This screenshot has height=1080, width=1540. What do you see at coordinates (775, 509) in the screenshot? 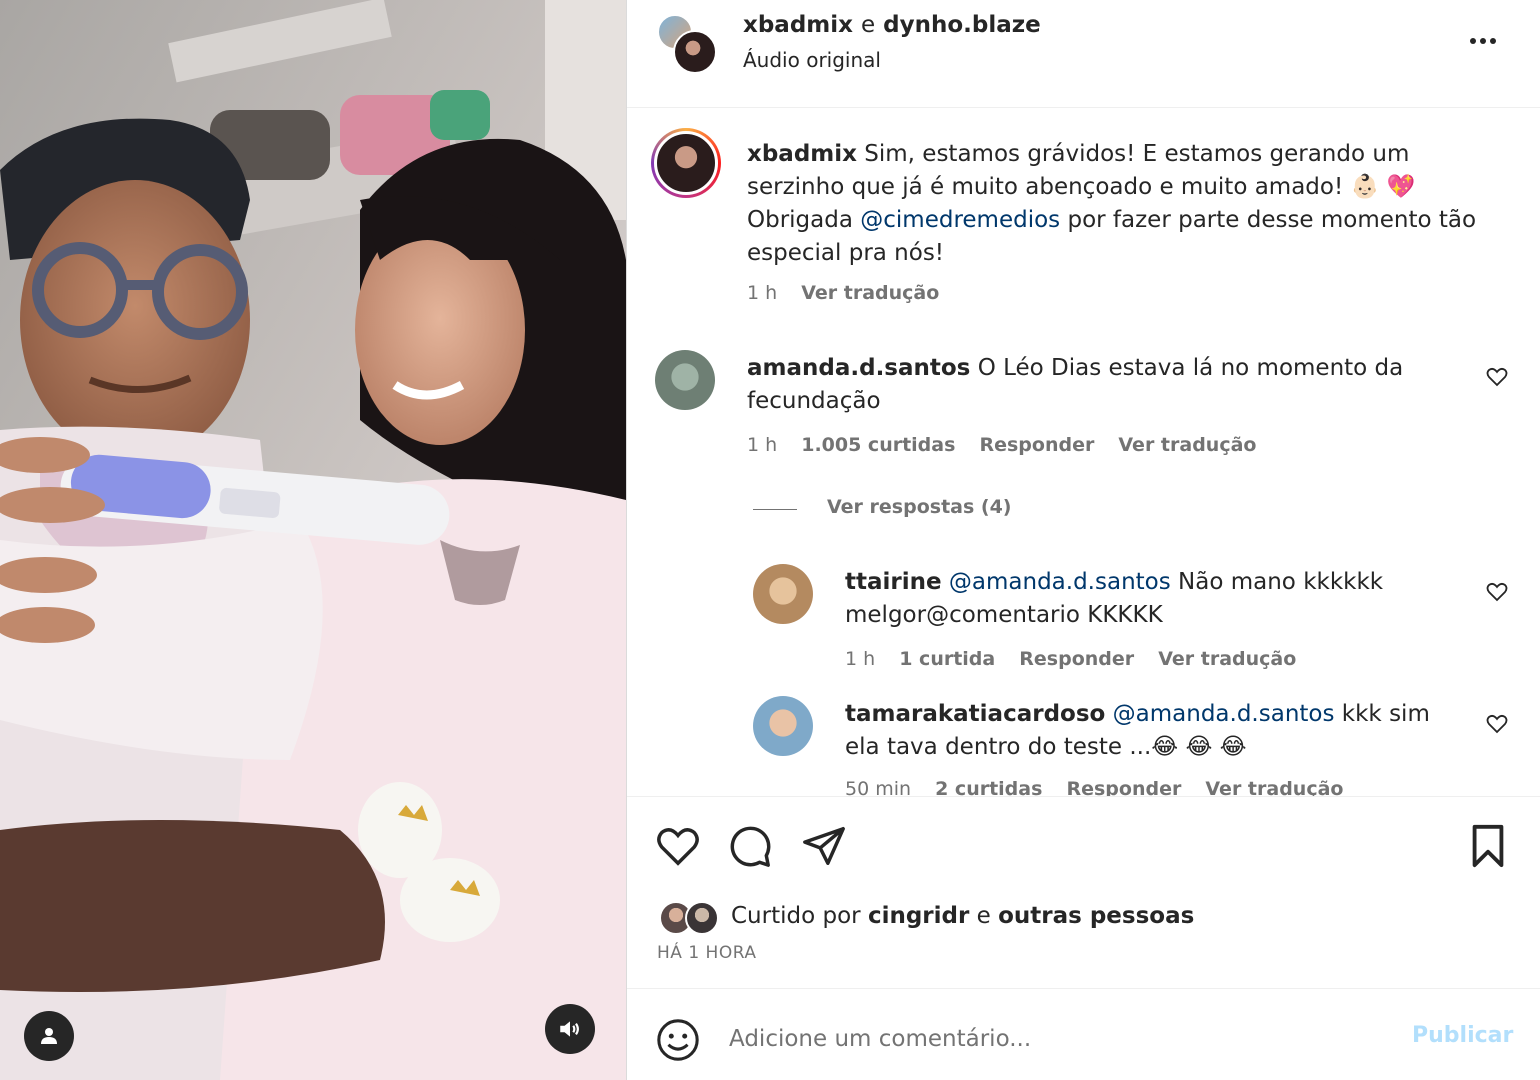
I see `replies-divider` at bounding box center [775, 509].